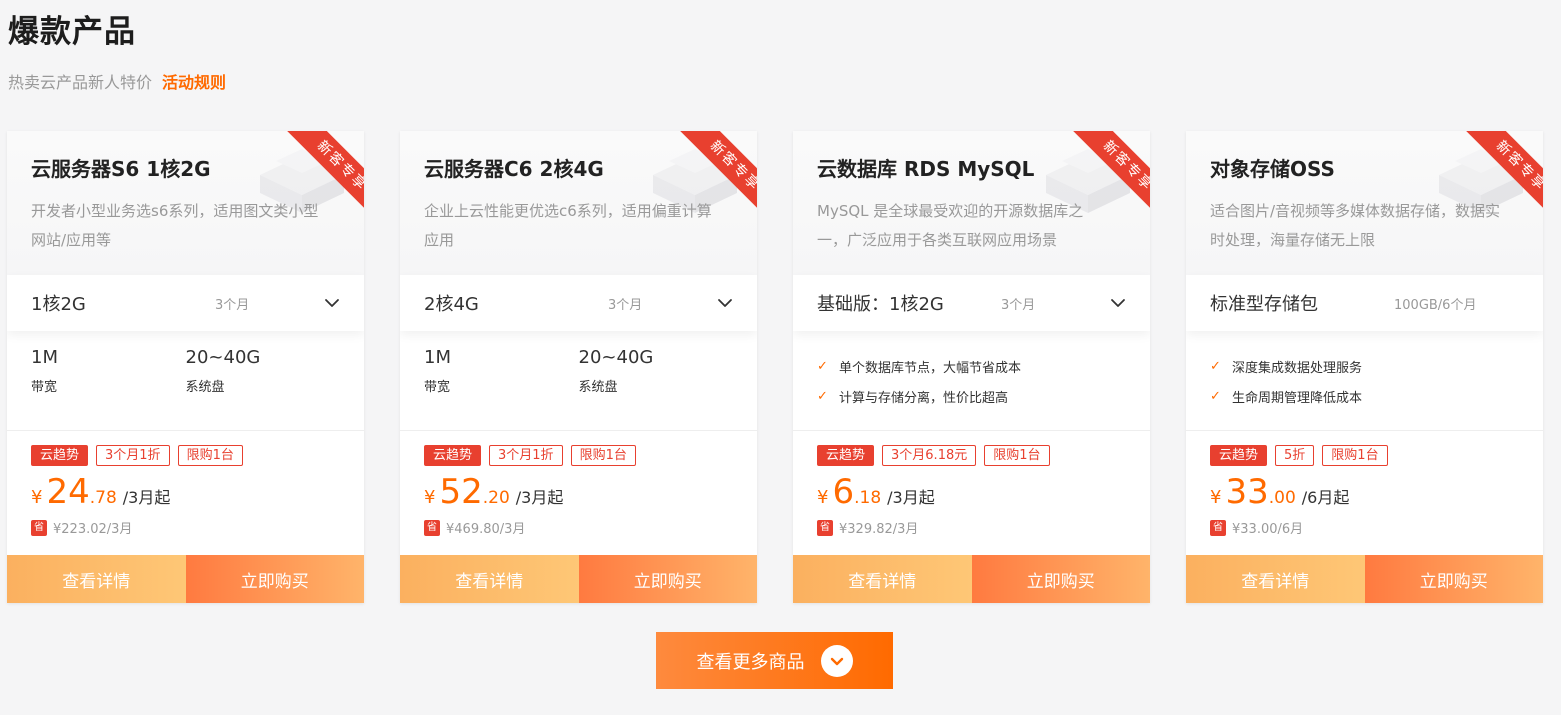 The image size is (1561, 715). Describe the element at coordinates (868, 498) in the screenshot. I see `price-decimal: .18` at that location.